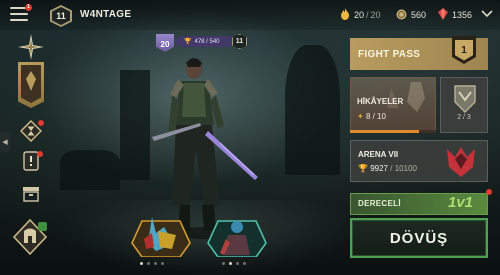 This screenshot has width=500, height=275. Describe the element at coordinates (152, 263) in the screenshot. I see `carousel-dots-left` at that location.